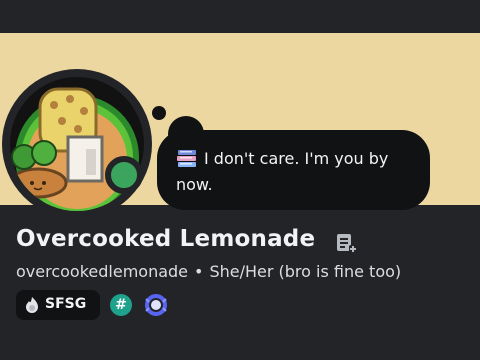 The height and width of the screenshot is (360, 480). Describe the element at coordinates (166, 239) in the screenshot. I see `display-name: Overcooked Lemonade` at that location.